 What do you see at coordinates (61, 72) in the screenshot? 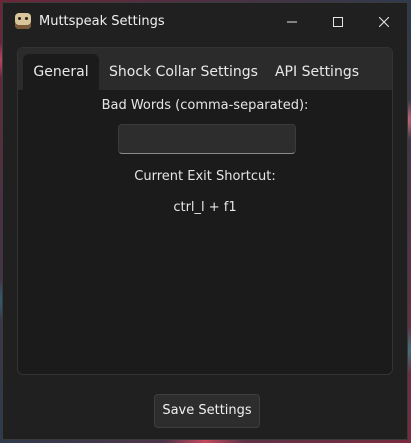
I see `tab-general: General` at bounding box center [61, 72].